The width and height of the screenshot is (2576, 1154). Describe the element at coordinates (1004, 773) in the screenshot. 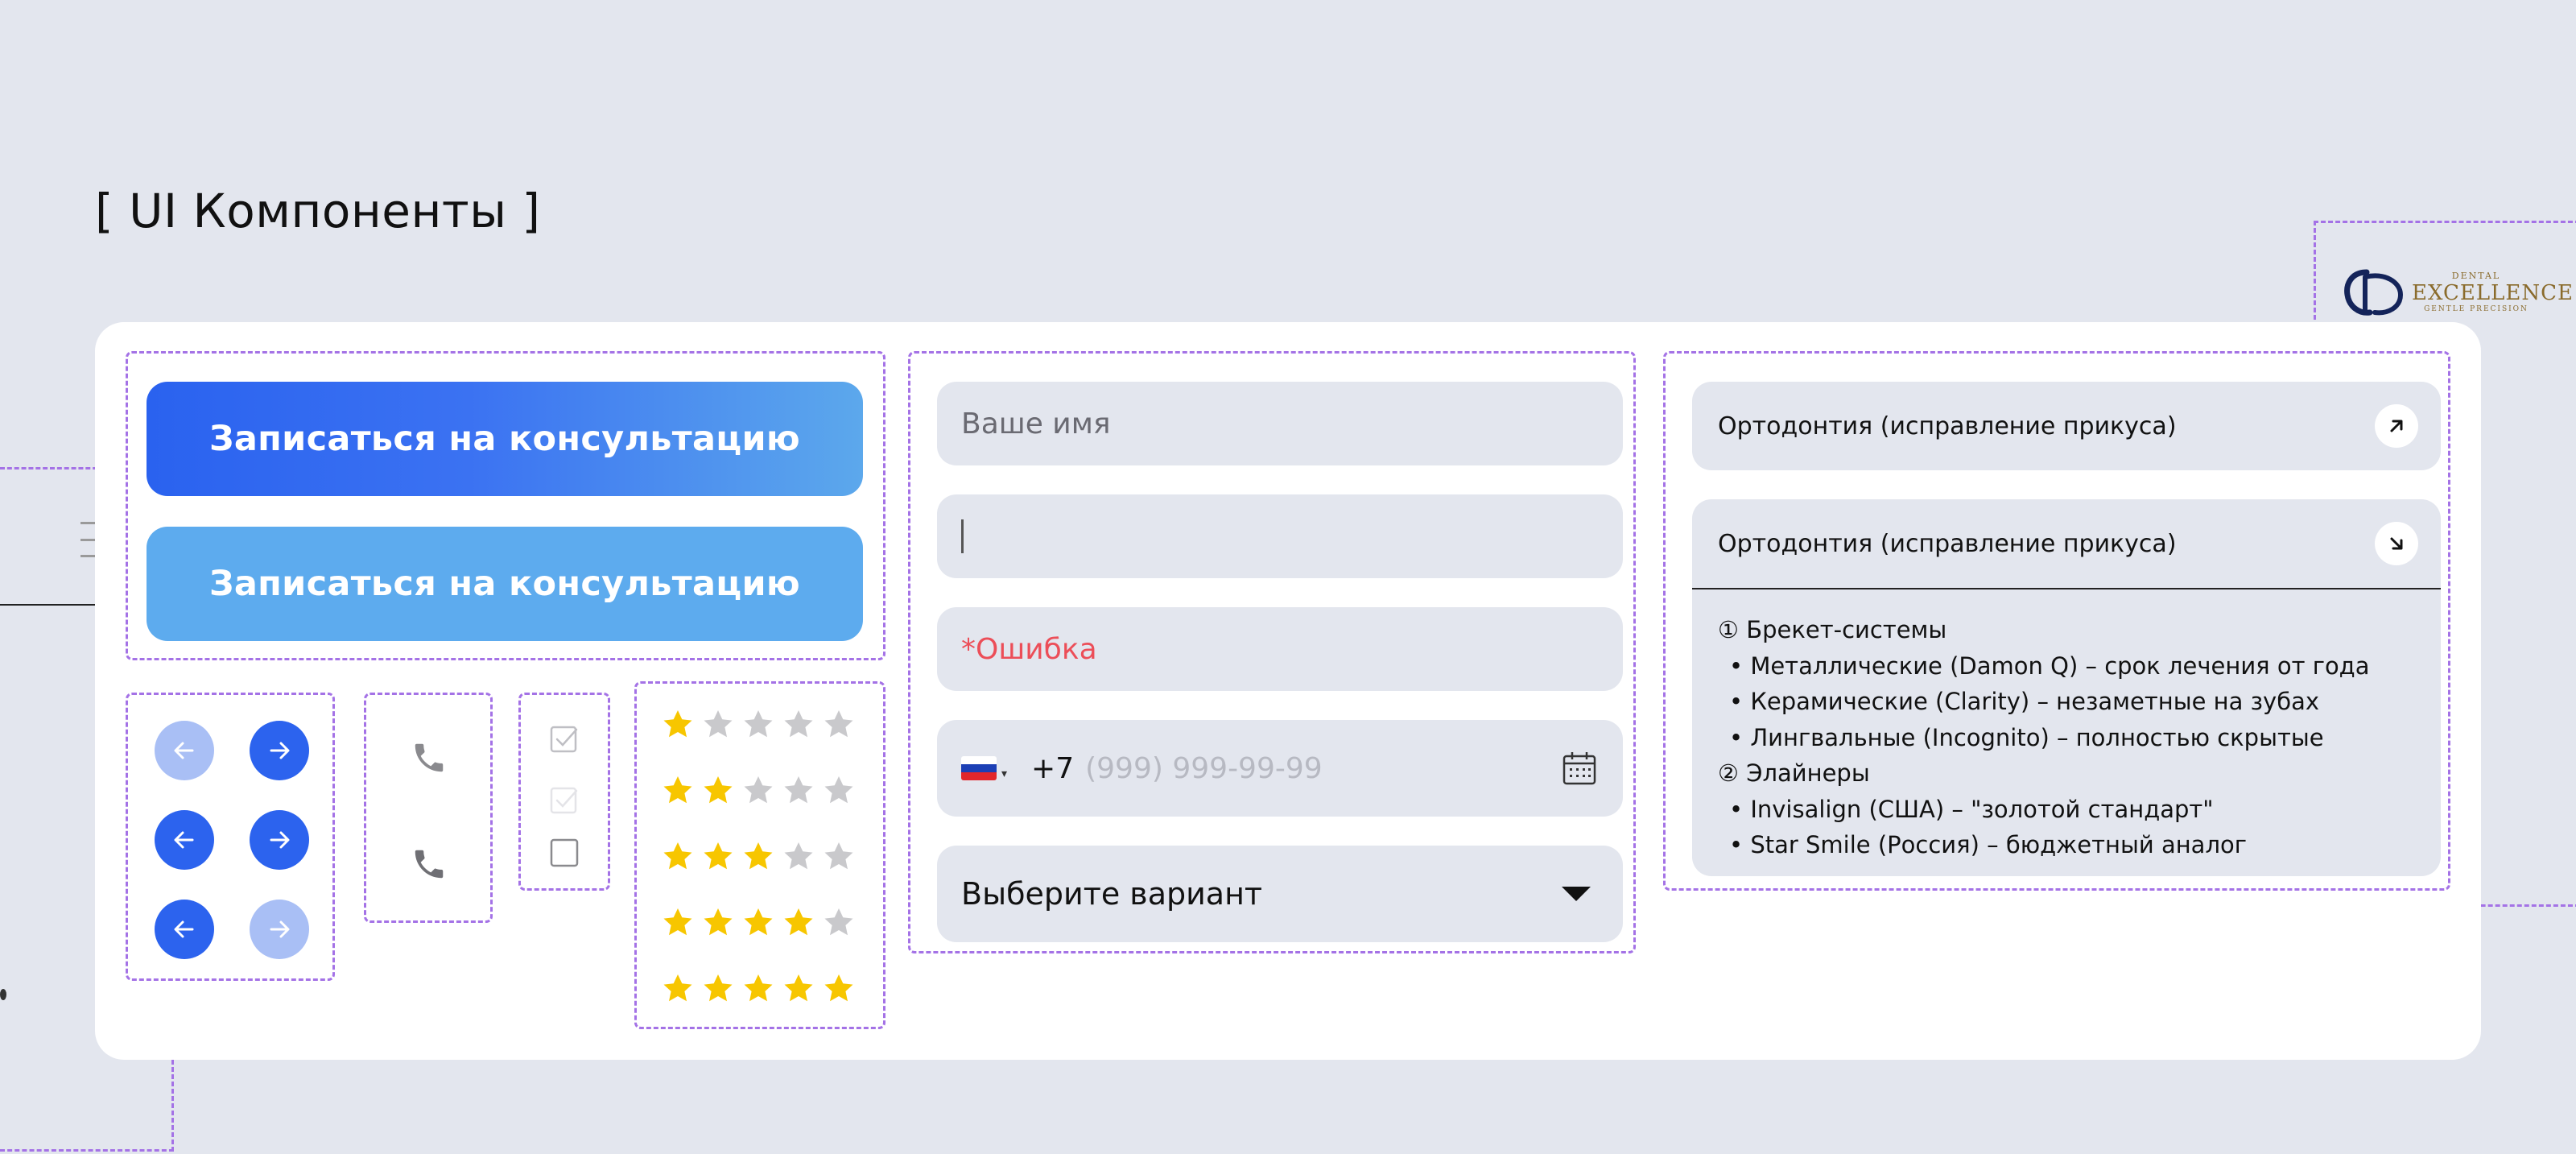

I see `country-chevron-down-icon: ▾` at that location.